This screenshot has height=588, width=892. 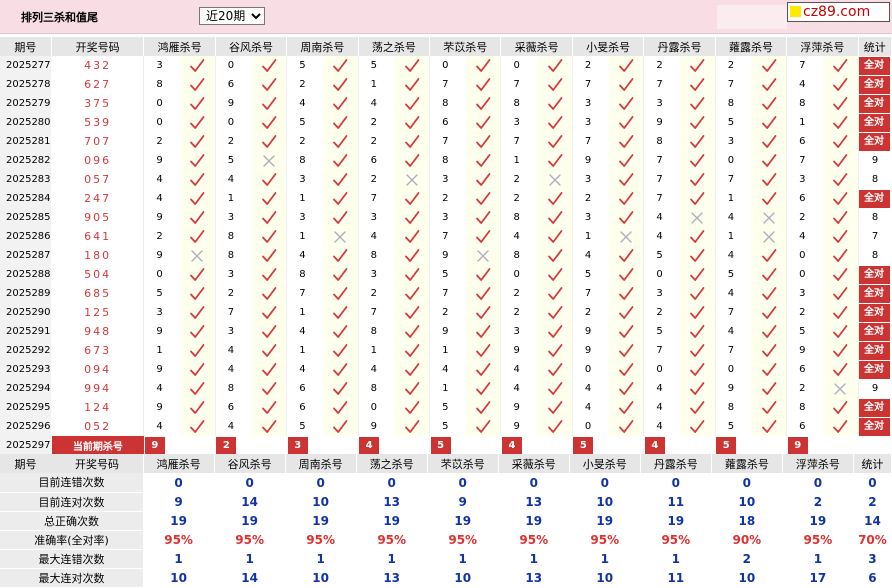 I want to click on current-kill-cell: 3, so click(x=322, y=445).